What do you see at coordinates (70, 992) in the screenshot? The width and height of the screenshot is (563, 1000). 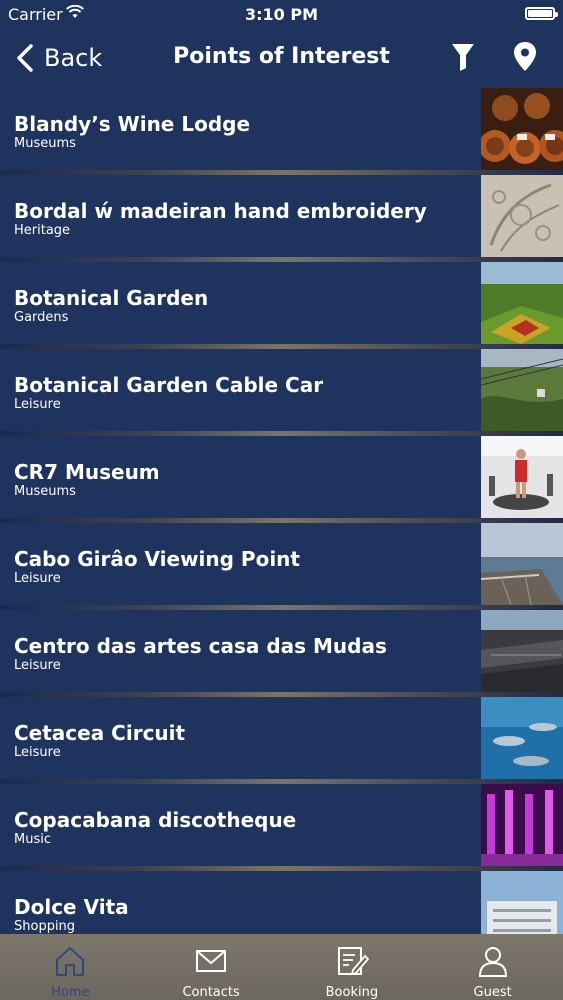 I see `tab-label: Home` at bounding box center [70, 992].